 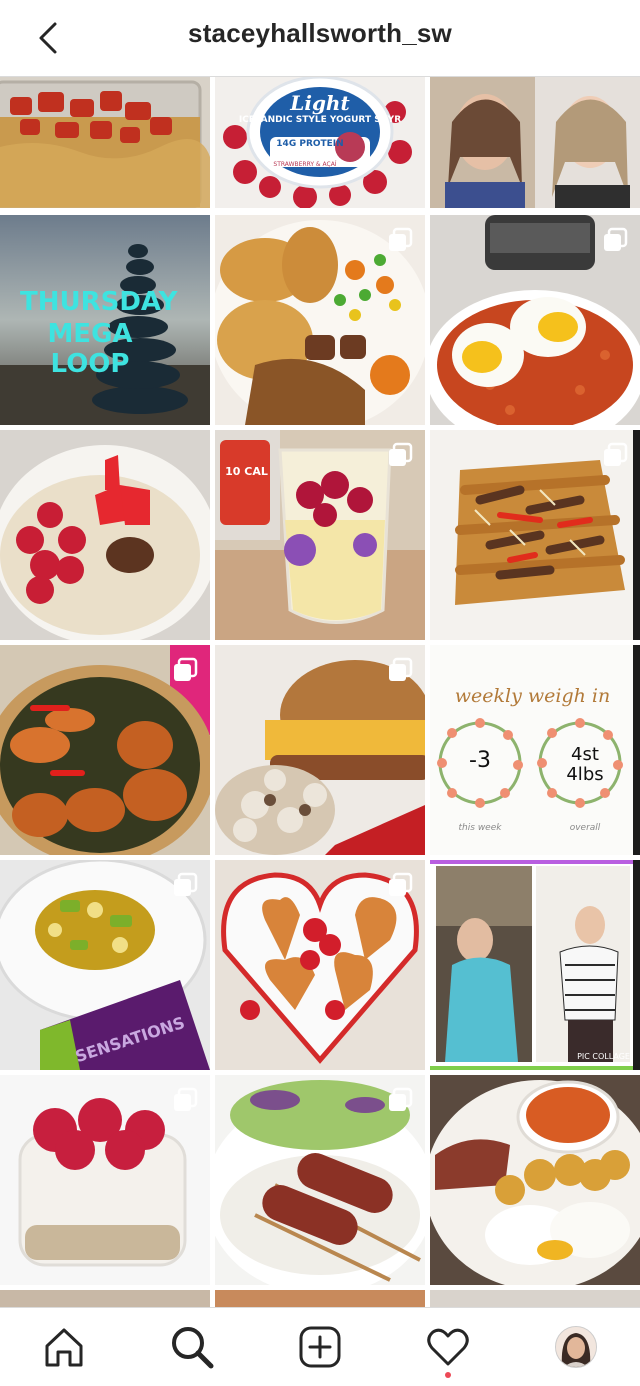 What do you see at coordinates (603, 1056) in the screenshot?
I see `pic-collage-watermark: PIC COLLAGE` at bounding box center [603, 1056].